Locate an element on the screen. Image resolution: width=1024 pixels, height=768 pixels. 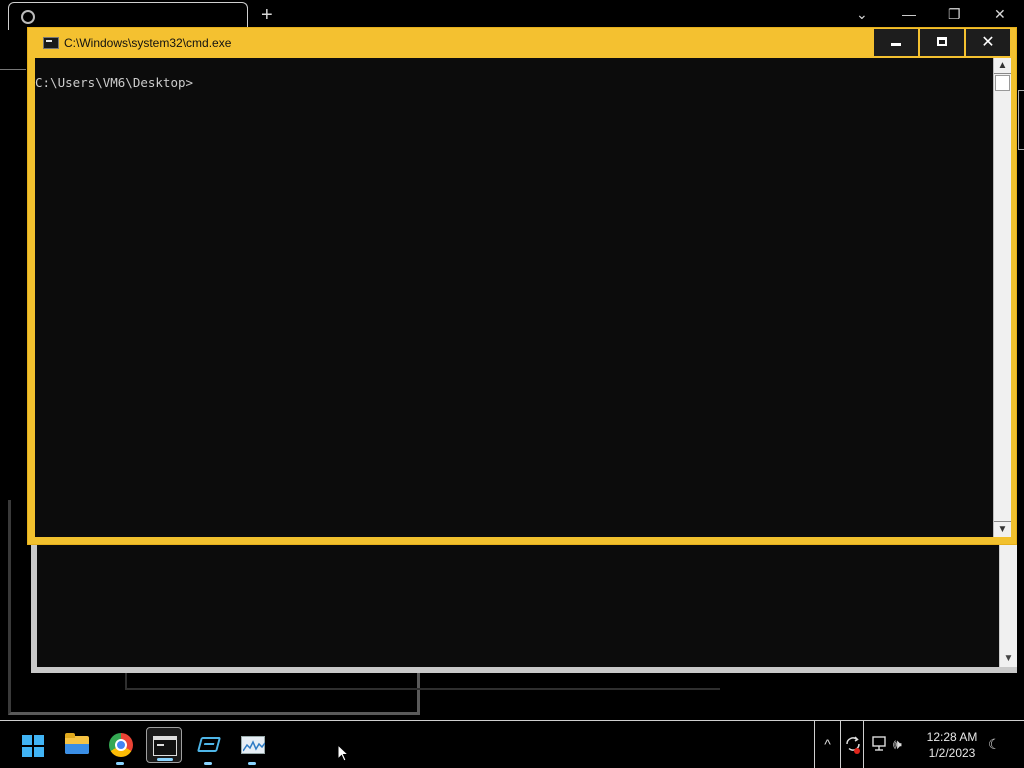
network-icon is located at coordinates (879, 744).